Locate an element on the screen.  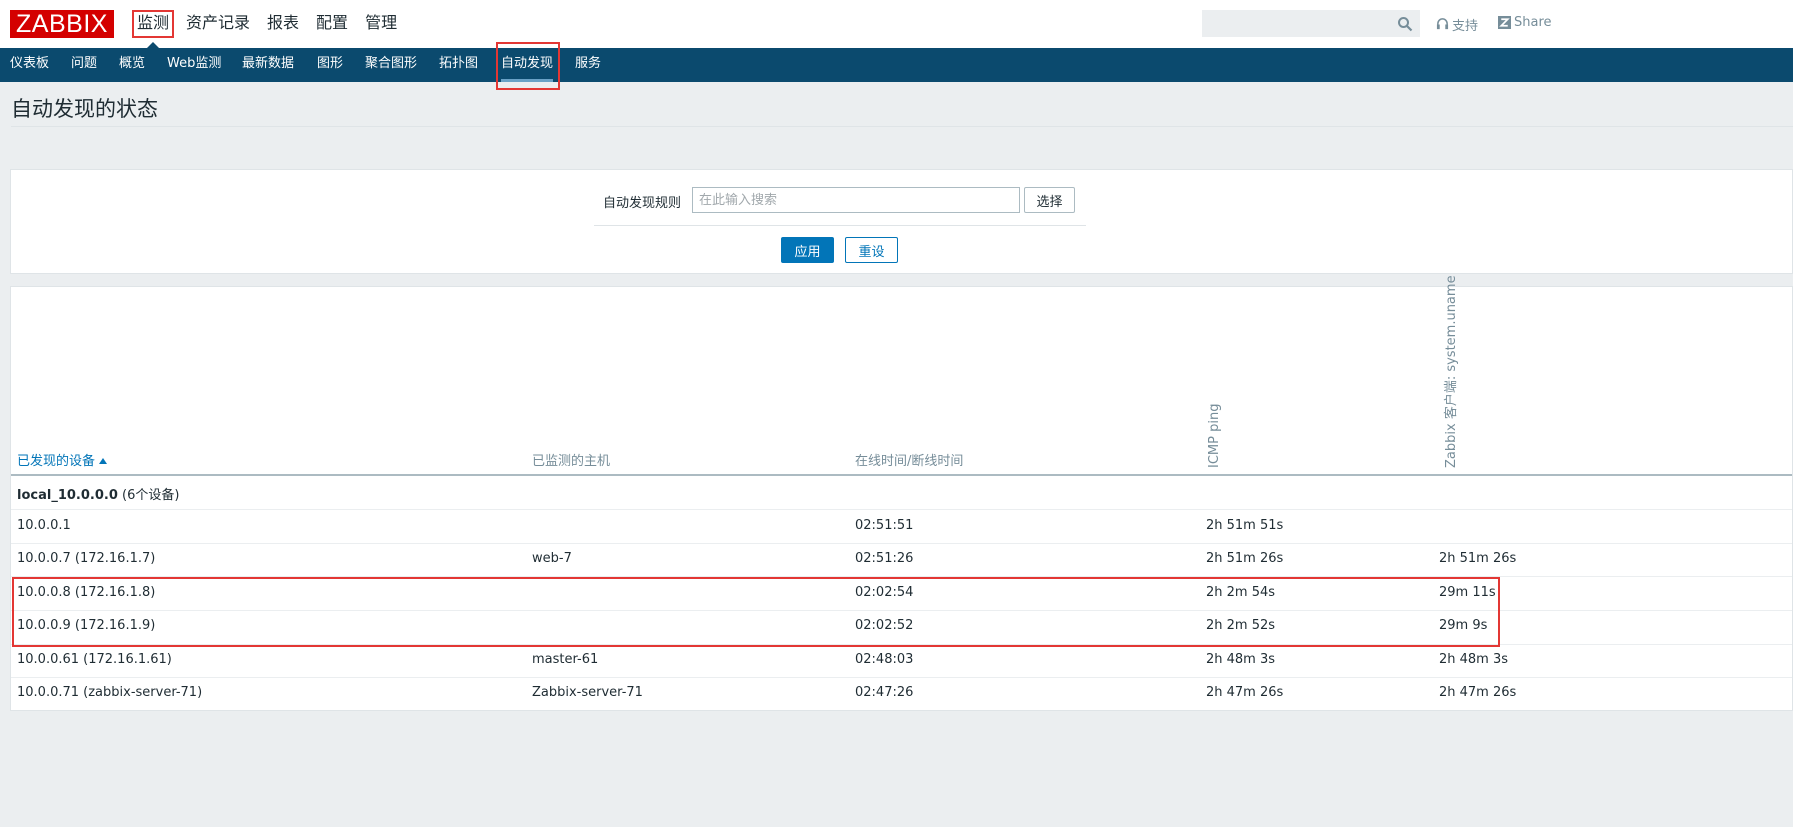
apply-button: 应用 is located at coordinates (807, 250).